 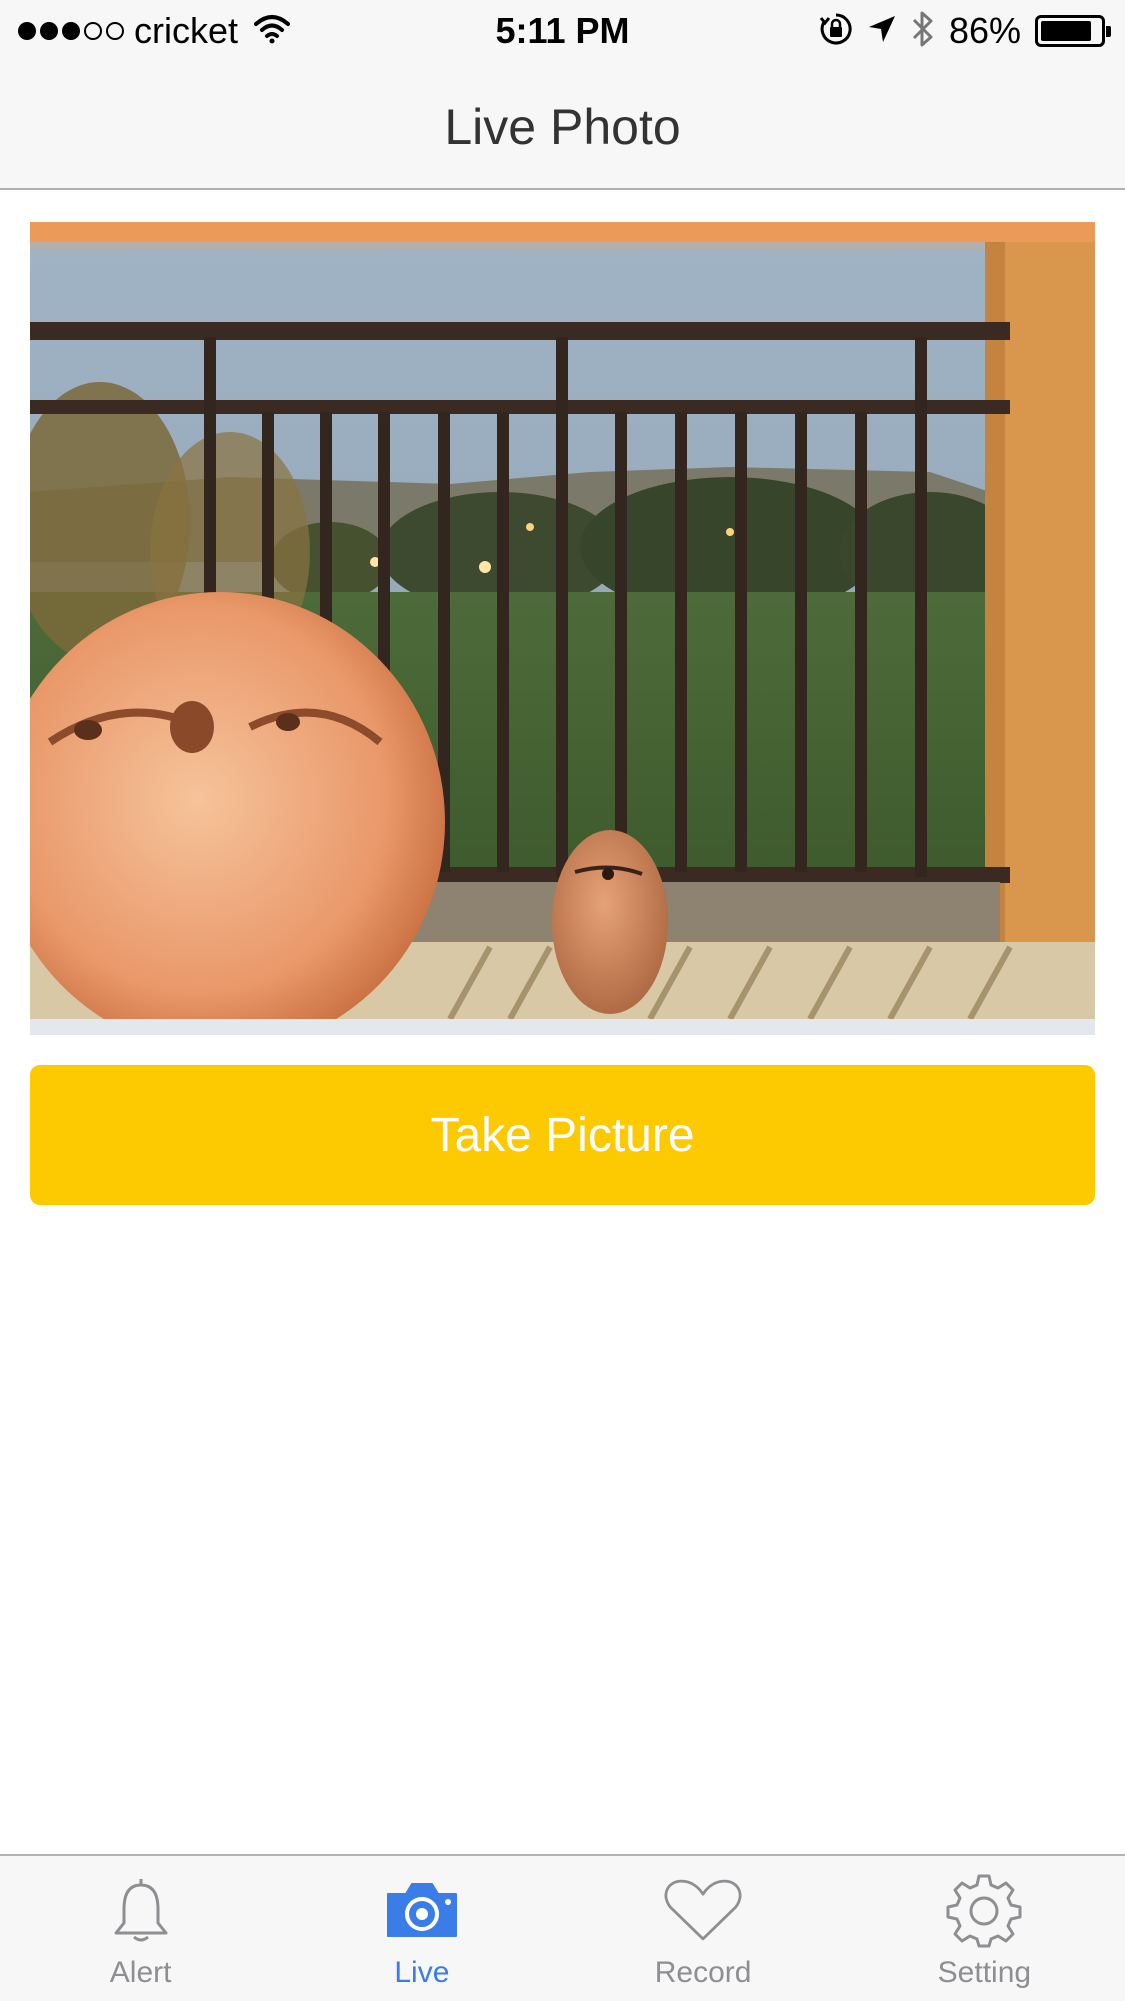 I want to click on tab-setting-label: Setting, so click(x=984, y=1972).